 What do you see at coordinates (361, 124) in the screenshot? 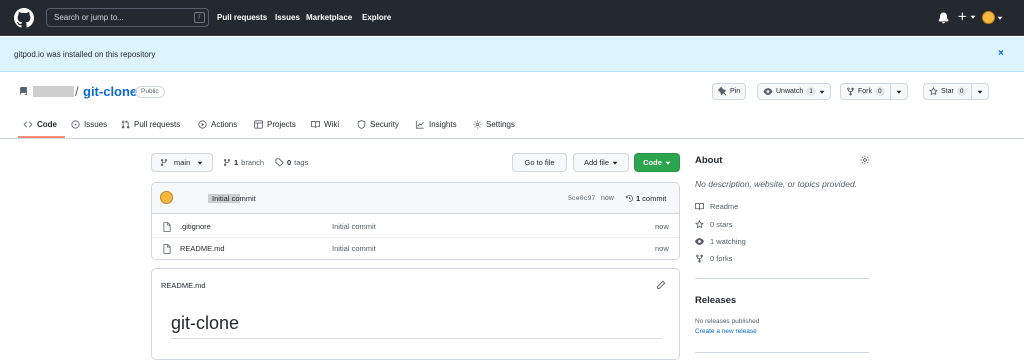
I see `shield-icon` at bounding box center [361, 124].